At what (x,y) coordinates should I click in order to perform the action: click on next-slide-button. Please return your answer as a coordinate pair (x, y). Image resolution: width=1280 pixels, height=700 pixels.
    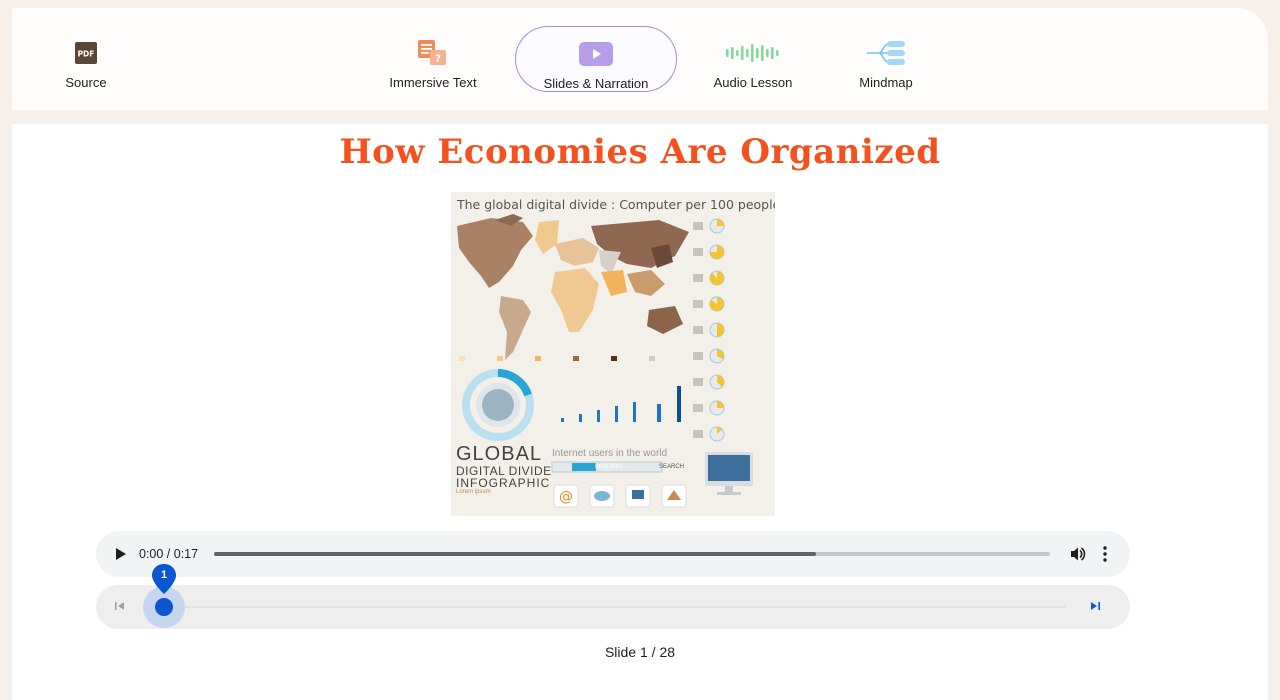
    Looking at the image, I should click on (1095, 606).